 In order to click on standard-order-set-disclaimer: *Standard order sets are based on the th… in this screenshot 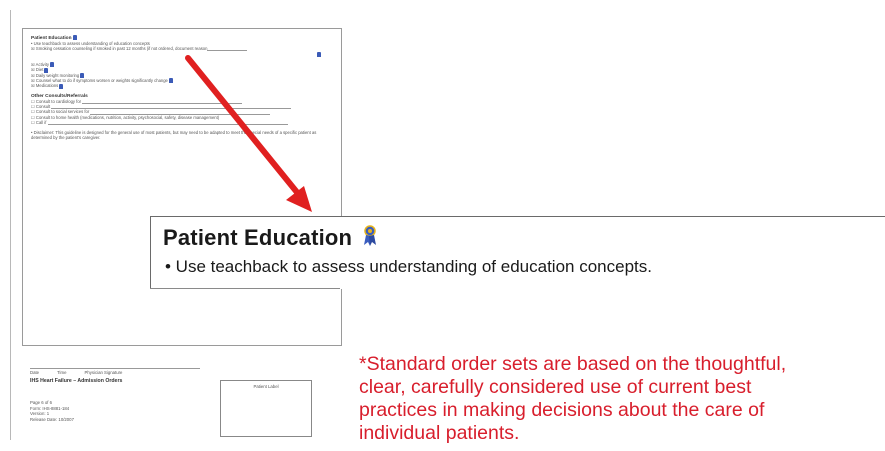, I will do `click(622, 402)`.